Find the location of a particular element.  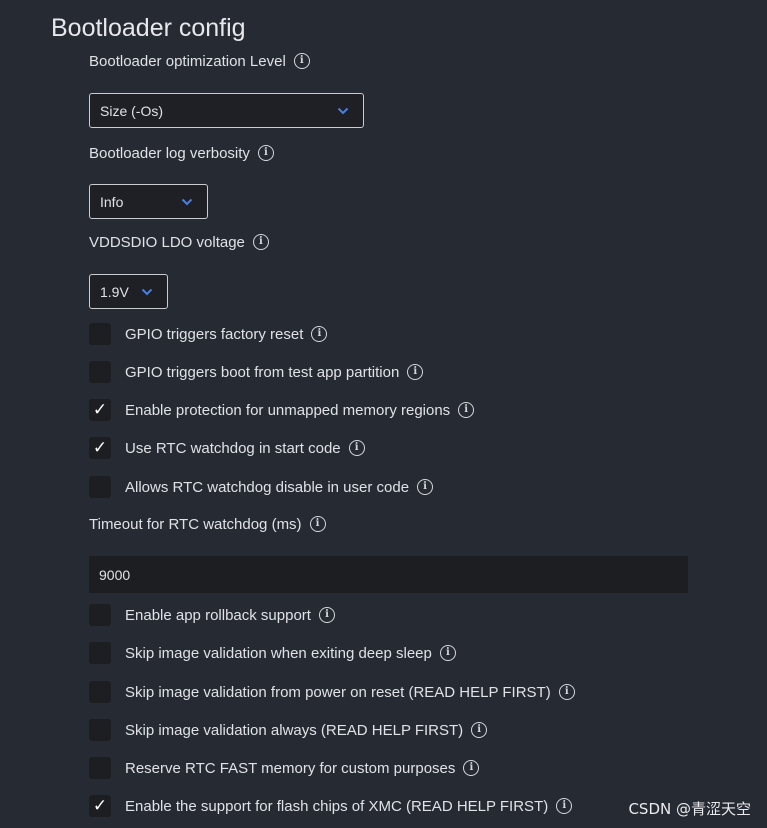

vddsdio-voltage-label: VDDSDIO LDO voltage i is located at coordinates (179, 242).